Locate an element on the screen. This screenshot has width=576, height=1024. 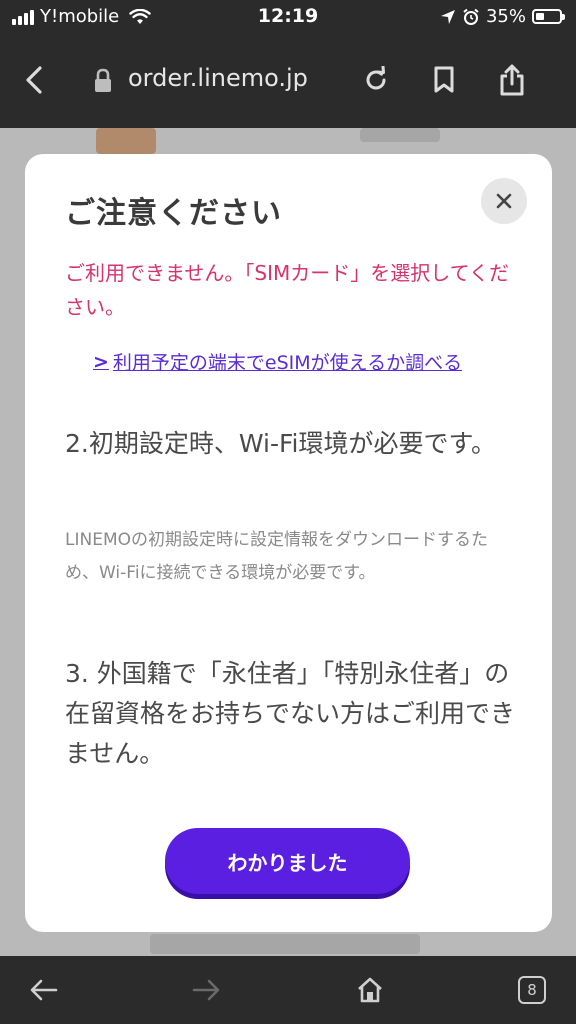
browser-url-bar: order.linemo.jp is located at coordinates (288, 81).